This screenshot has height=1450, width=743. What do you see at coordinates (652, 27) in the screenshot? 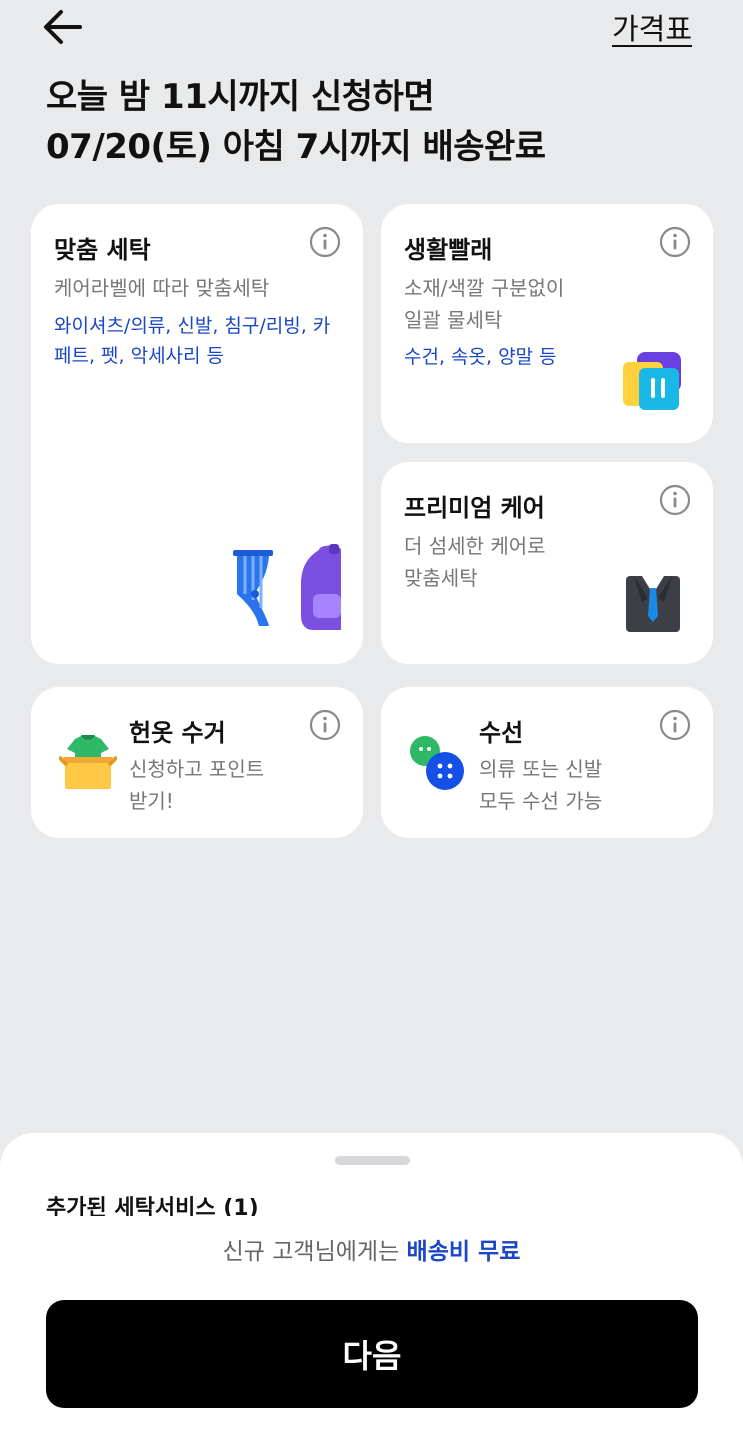
I see `price-table-link: 가격표` at bounding box center [652, 27].